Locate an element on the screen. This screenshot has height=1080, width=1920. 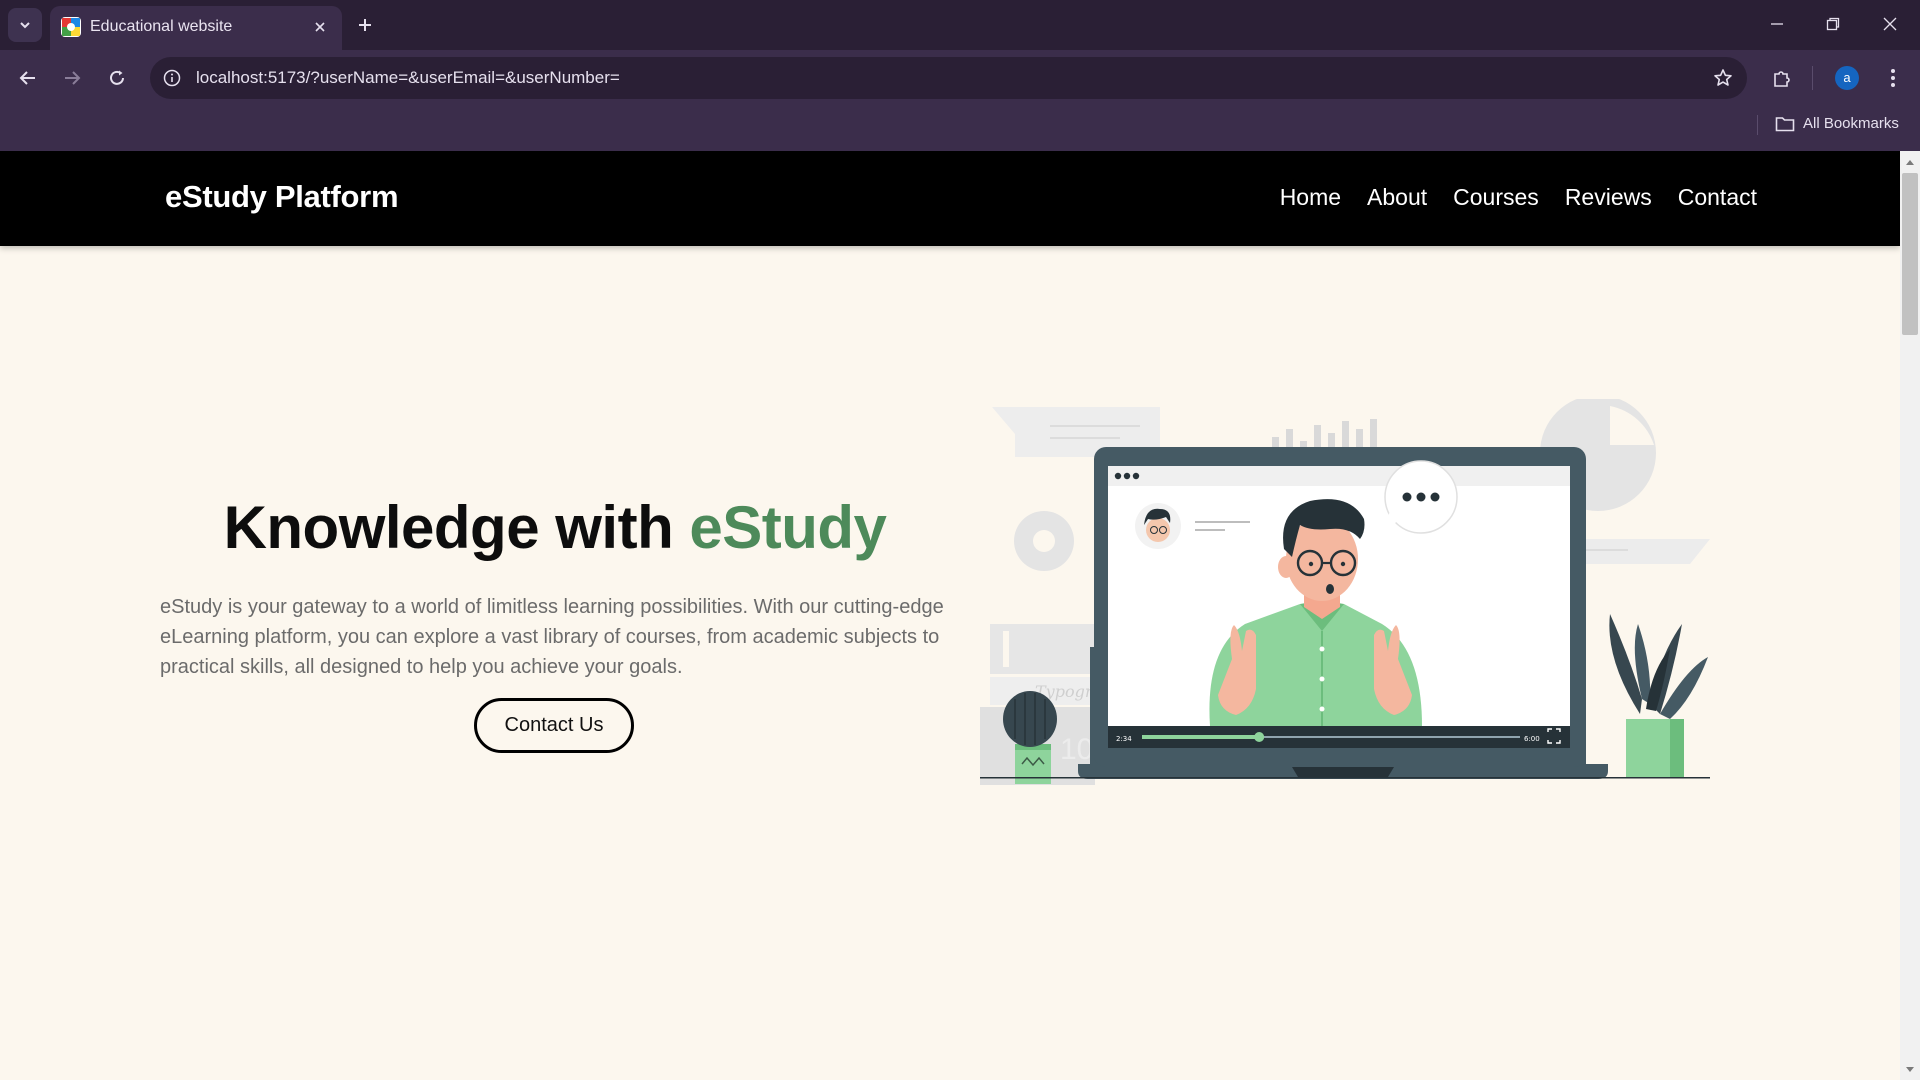
nav-link-contact: Contact is located at coordinates (1717, 197).